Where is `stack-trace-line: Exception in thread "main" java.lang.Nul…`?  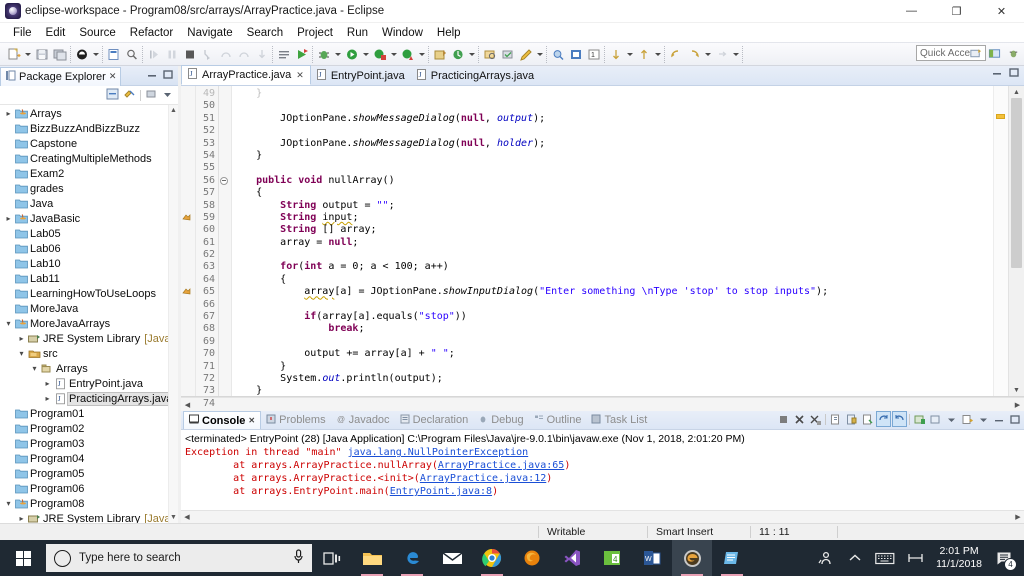
stack-trace-line: Exception in thread "main" java.lang.Nul… is located at coordinates (604, 452).